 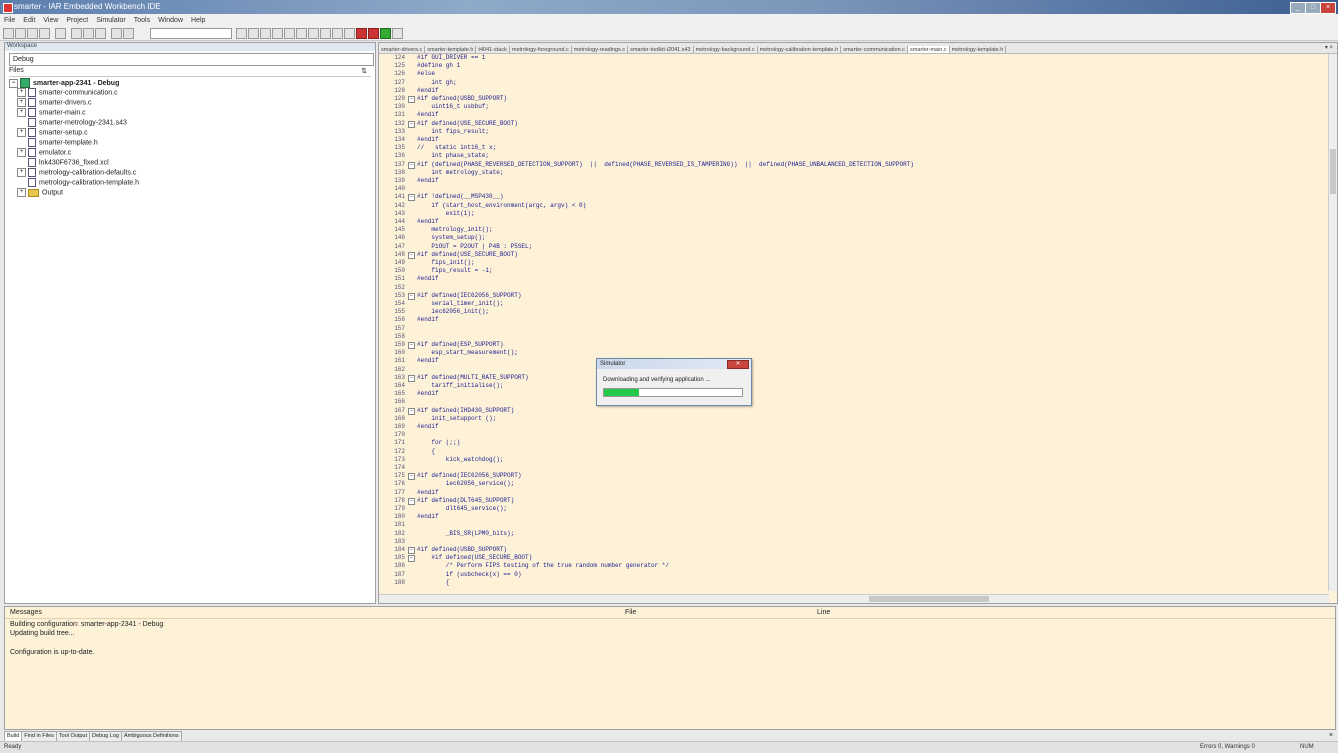 What do you see at coordinates (116, 33) in the screenshot?
I see `undo-icon` at bounding box center [116, 33].